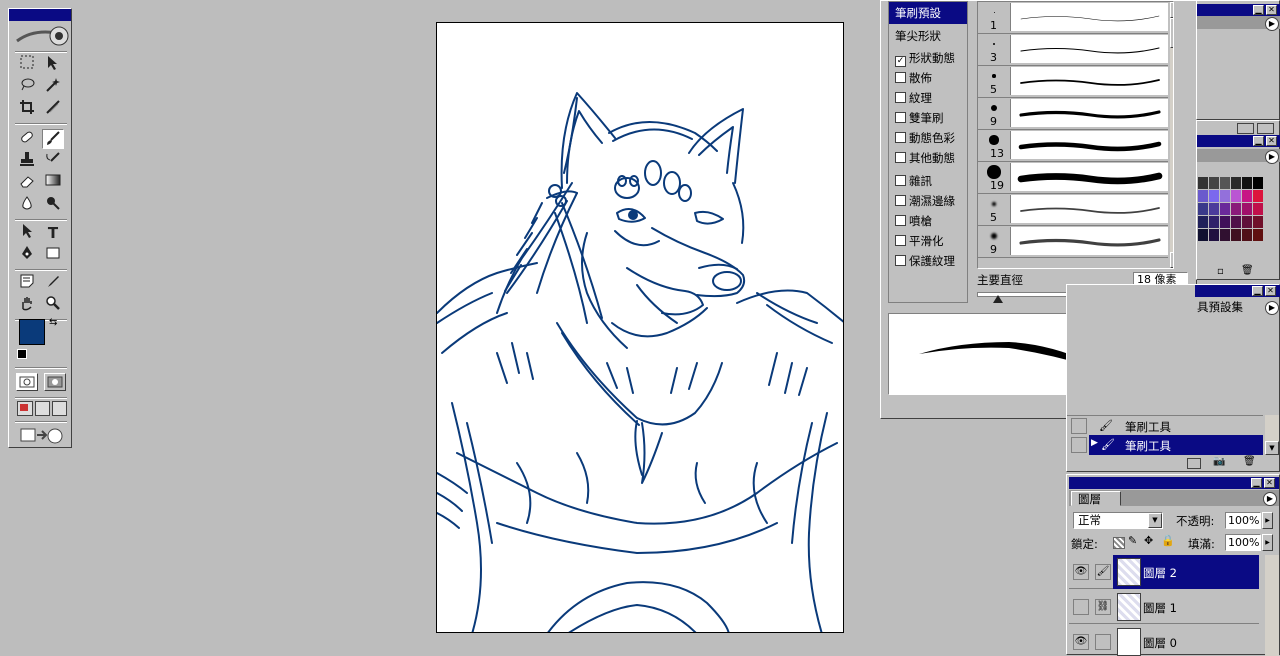  I want to click on blend-mode-select: 正常 ▼, so click(1118, 520).